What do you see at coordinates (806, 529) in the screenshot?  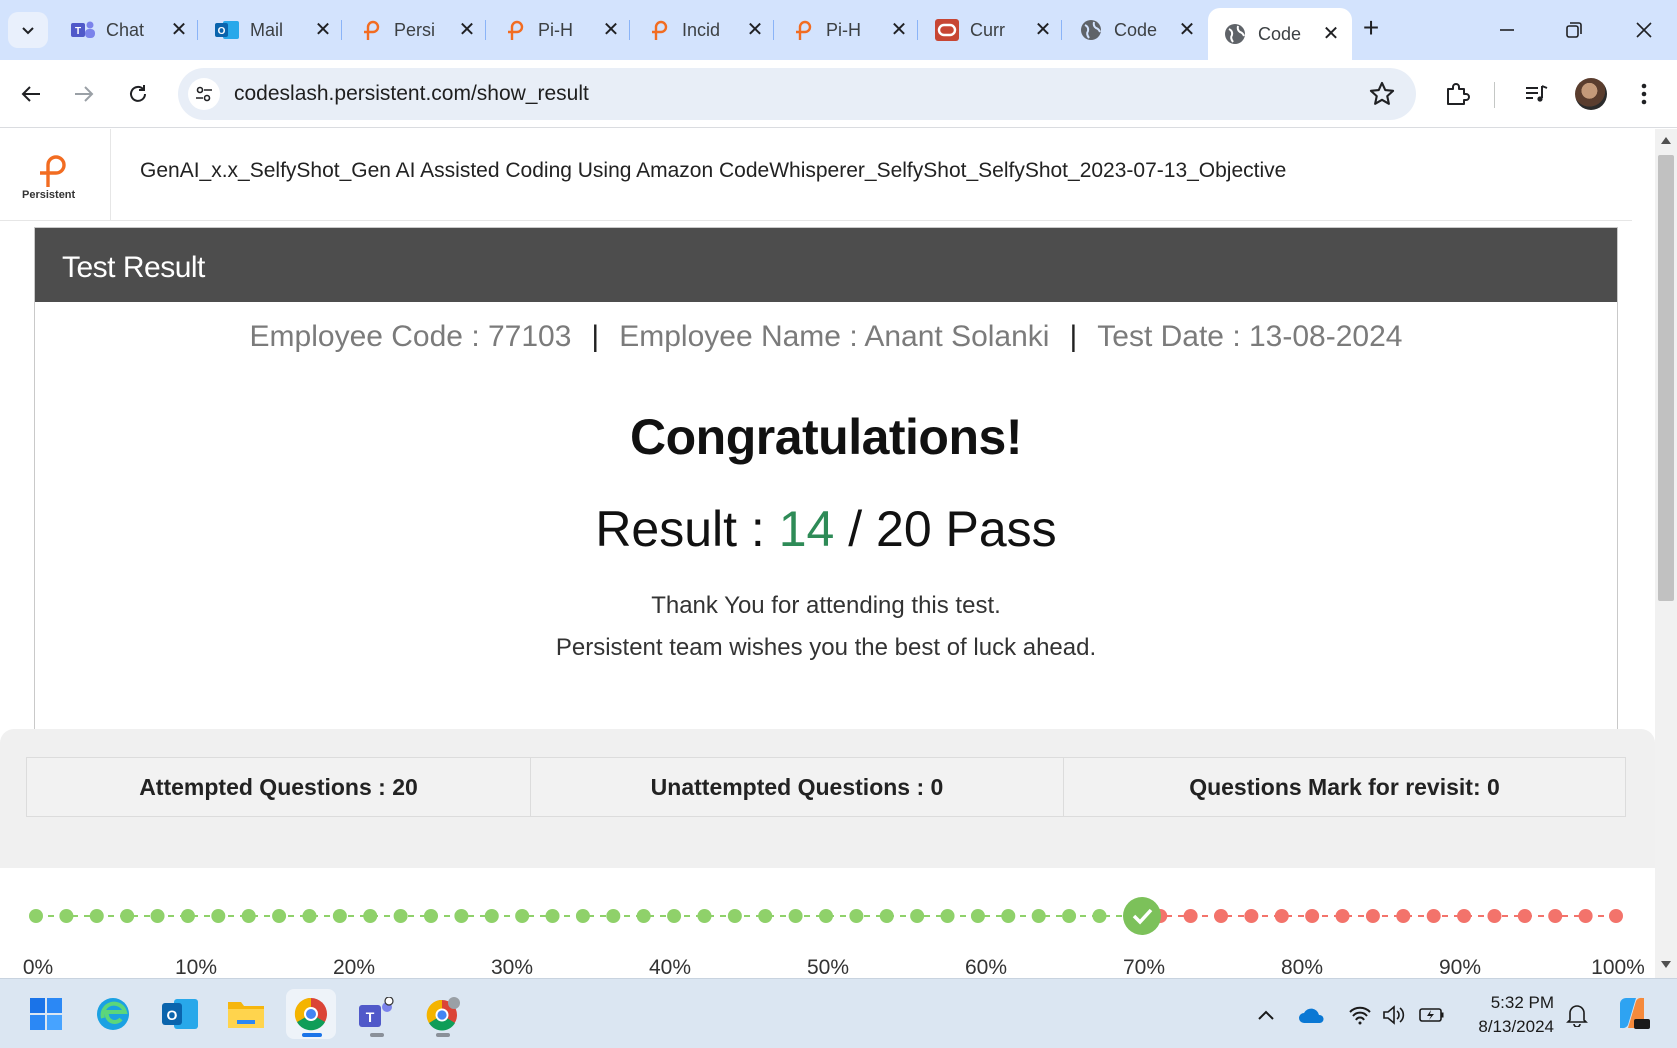 I see `score-value: 14` at bounding box center [806, 529].